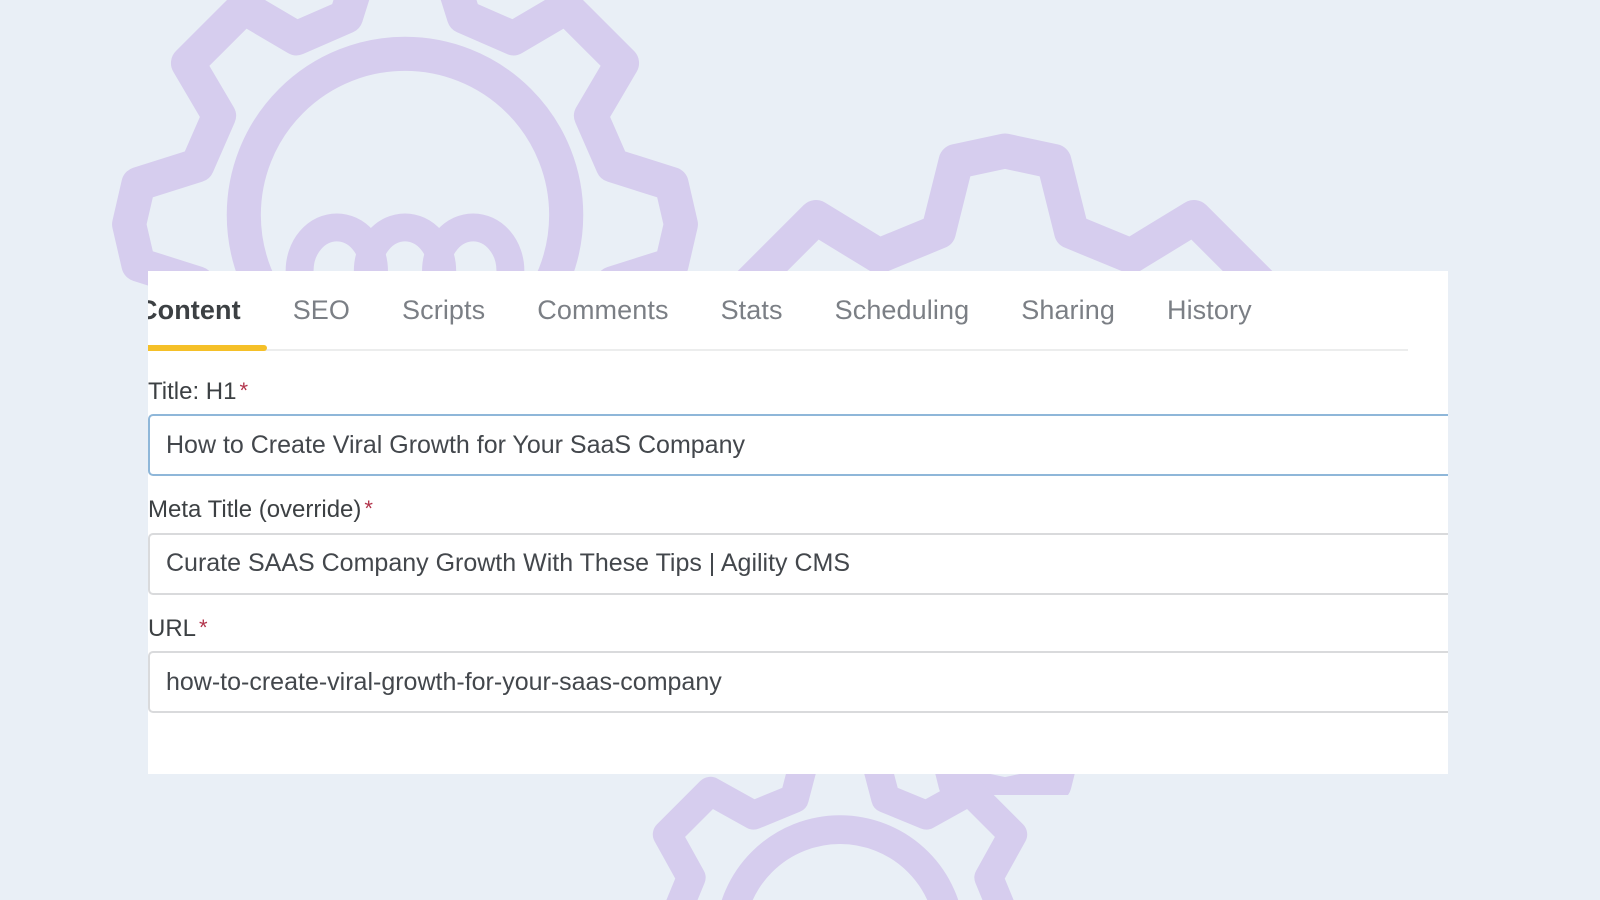 This screenshot has height=900, width=1600. I want to click on meta-title-input, so click(798, 563).